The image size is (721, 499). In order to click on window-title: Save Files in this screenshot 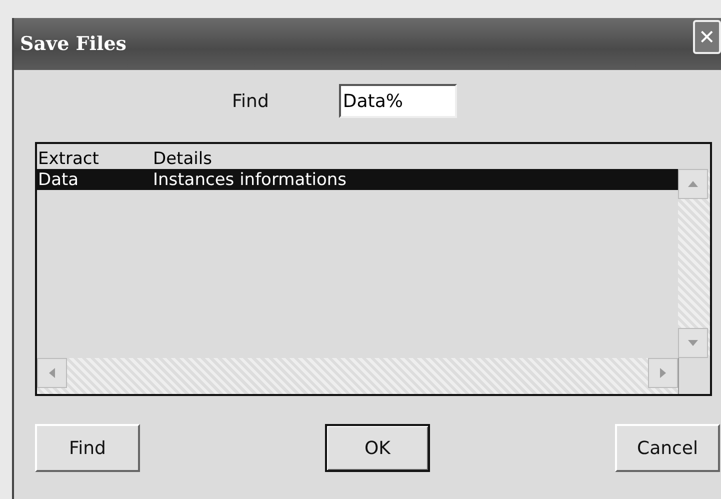, I will do `click(73, 44)`.